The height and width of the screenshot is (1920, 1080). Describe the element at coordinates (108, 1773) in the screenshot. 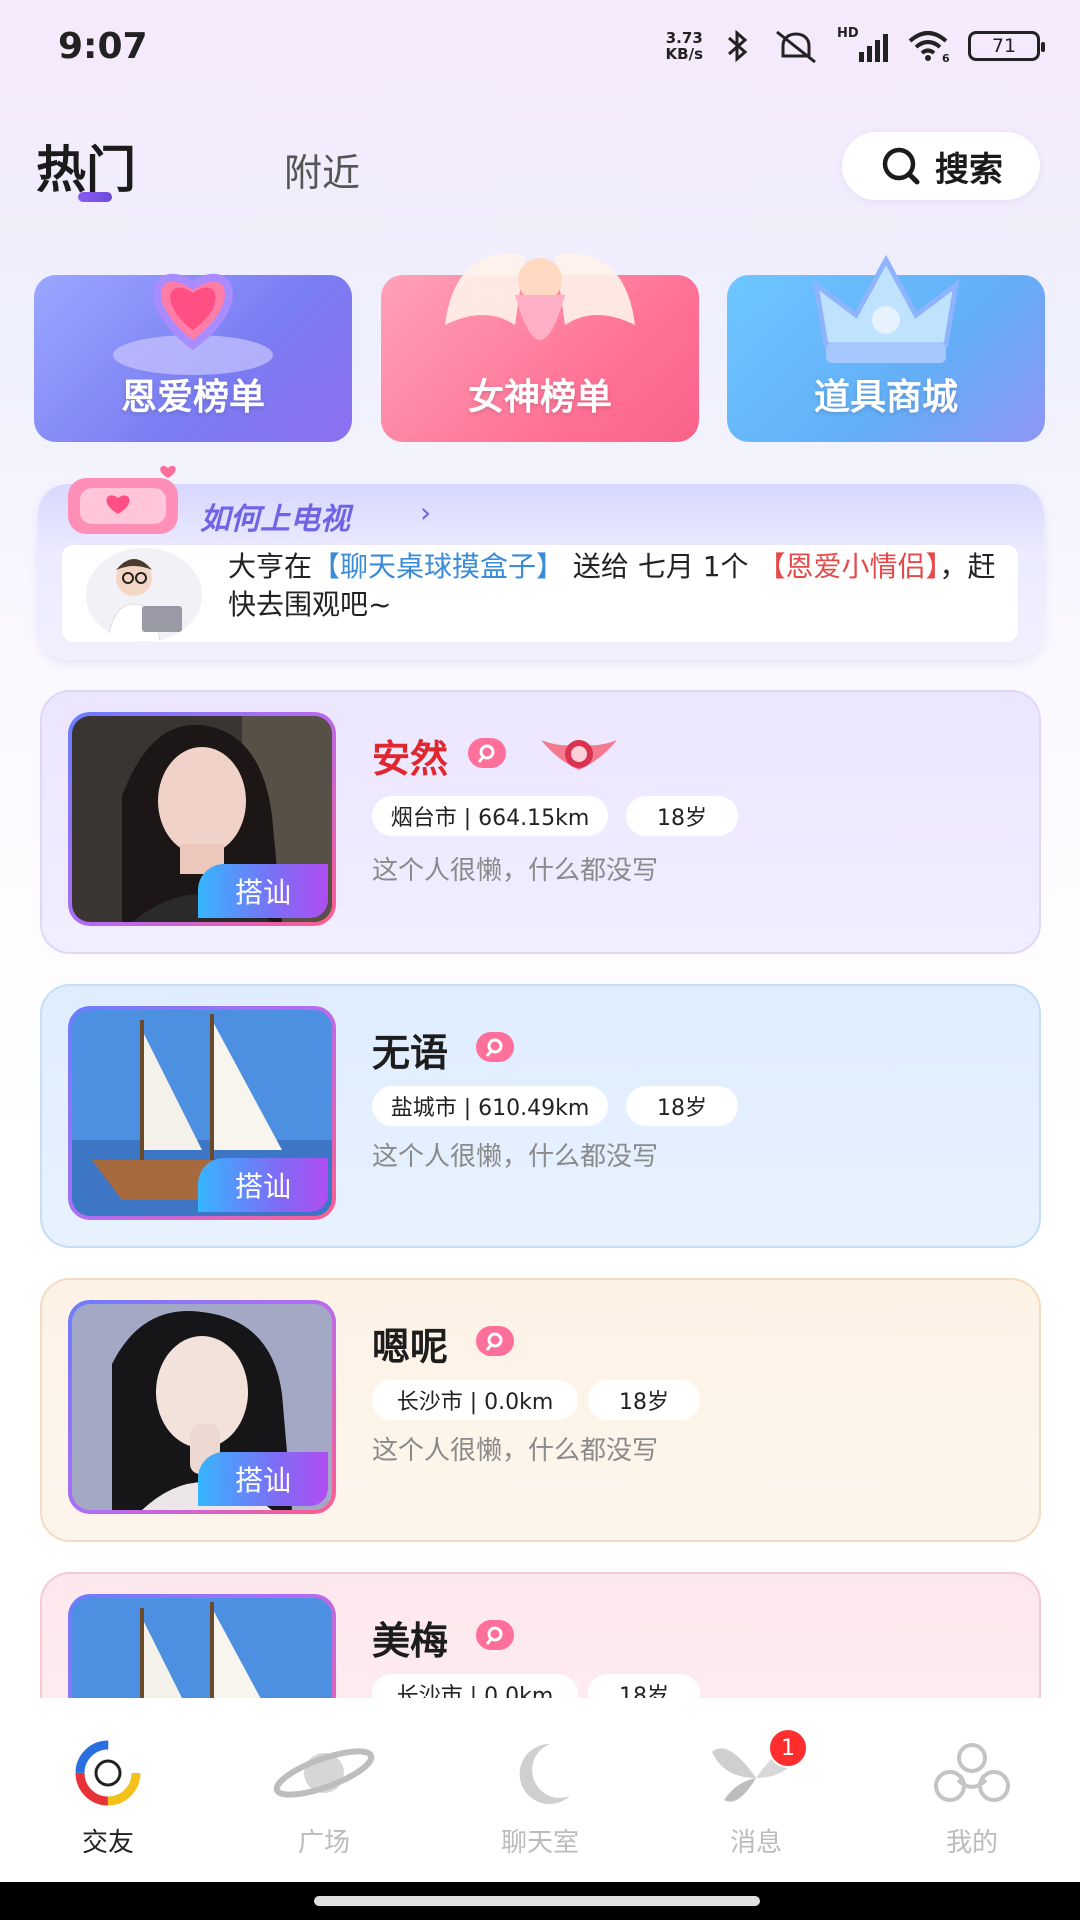

I see `friends-icon` at that location.